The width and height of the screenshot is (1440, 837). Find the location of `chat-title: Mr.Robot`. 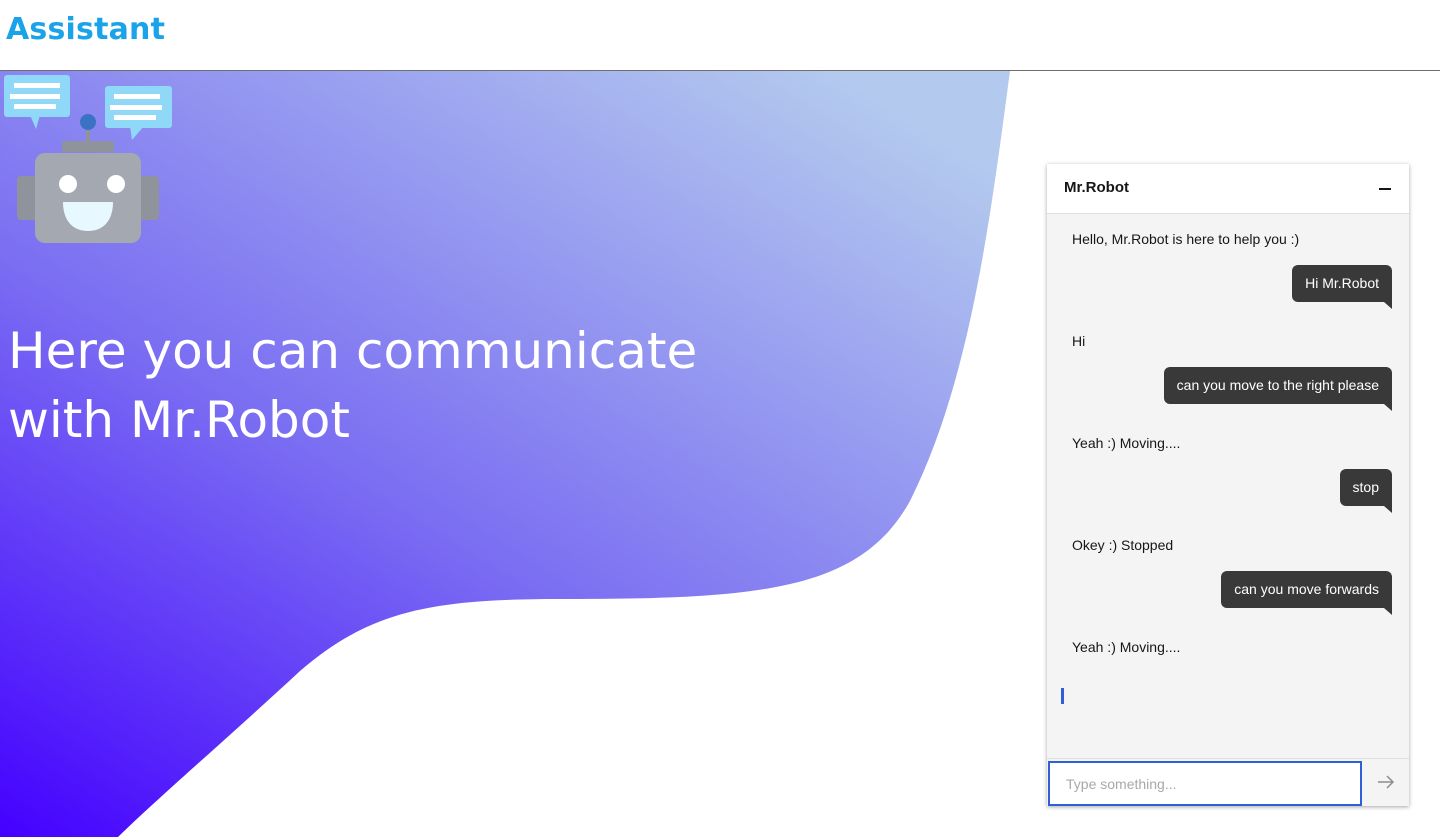

chat-title: Mr.Robot is located at coordinates (1096, 187).